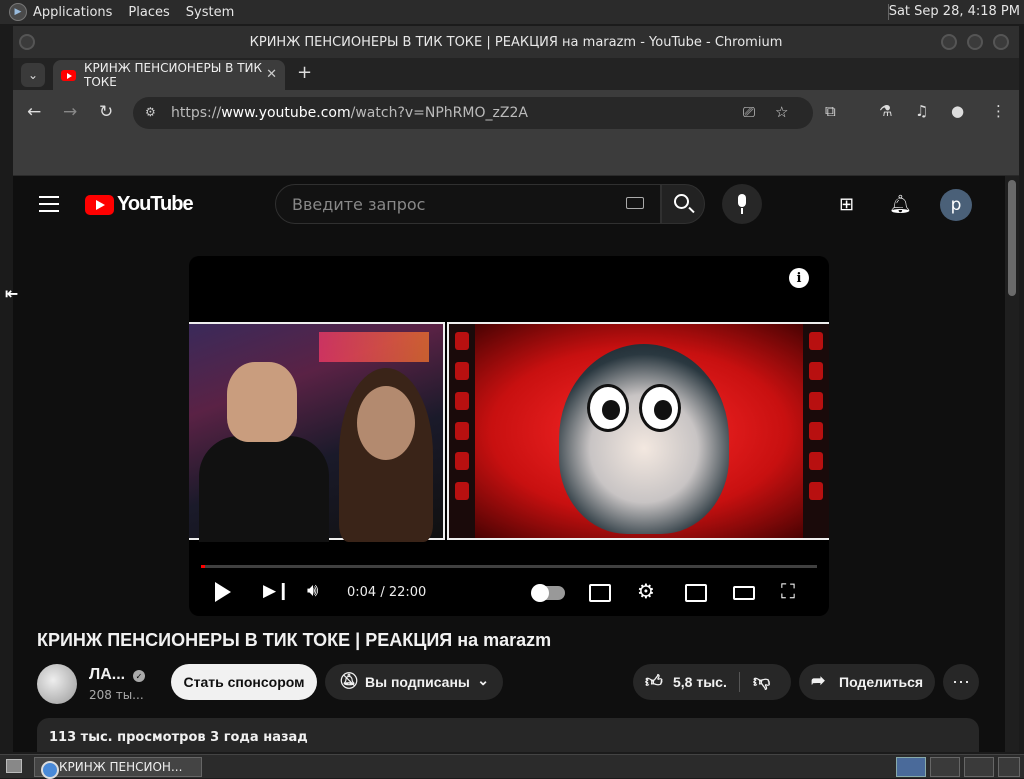 Image resolution: width=1024 pixels, height=779 pixels. Describe the element at coordinates (696, 593) in the screenshot. I see `miniplayer-icon` at that location.